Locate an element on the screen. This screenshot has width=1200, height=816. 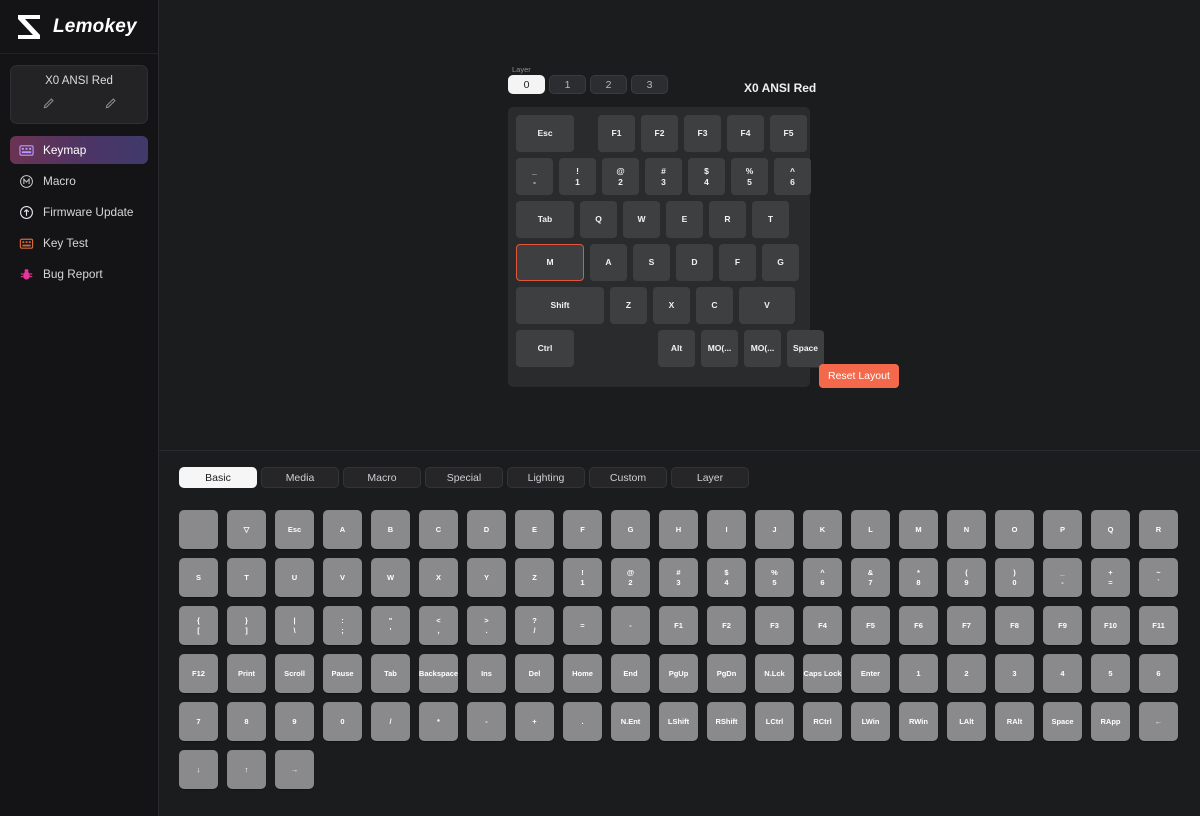
picker-key-f4: F4 is located at coordinates (822, 625).